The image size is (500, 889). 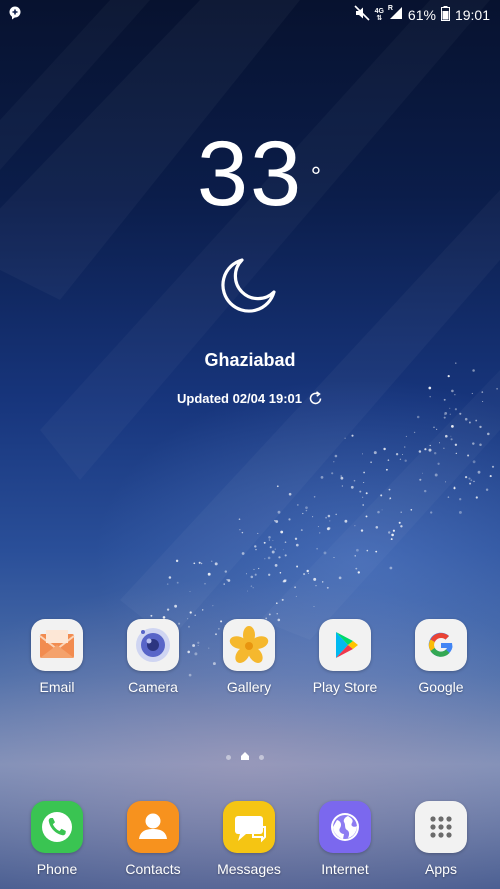 I want to click on app-play-store: Play Store, so click(x=345, y=657).